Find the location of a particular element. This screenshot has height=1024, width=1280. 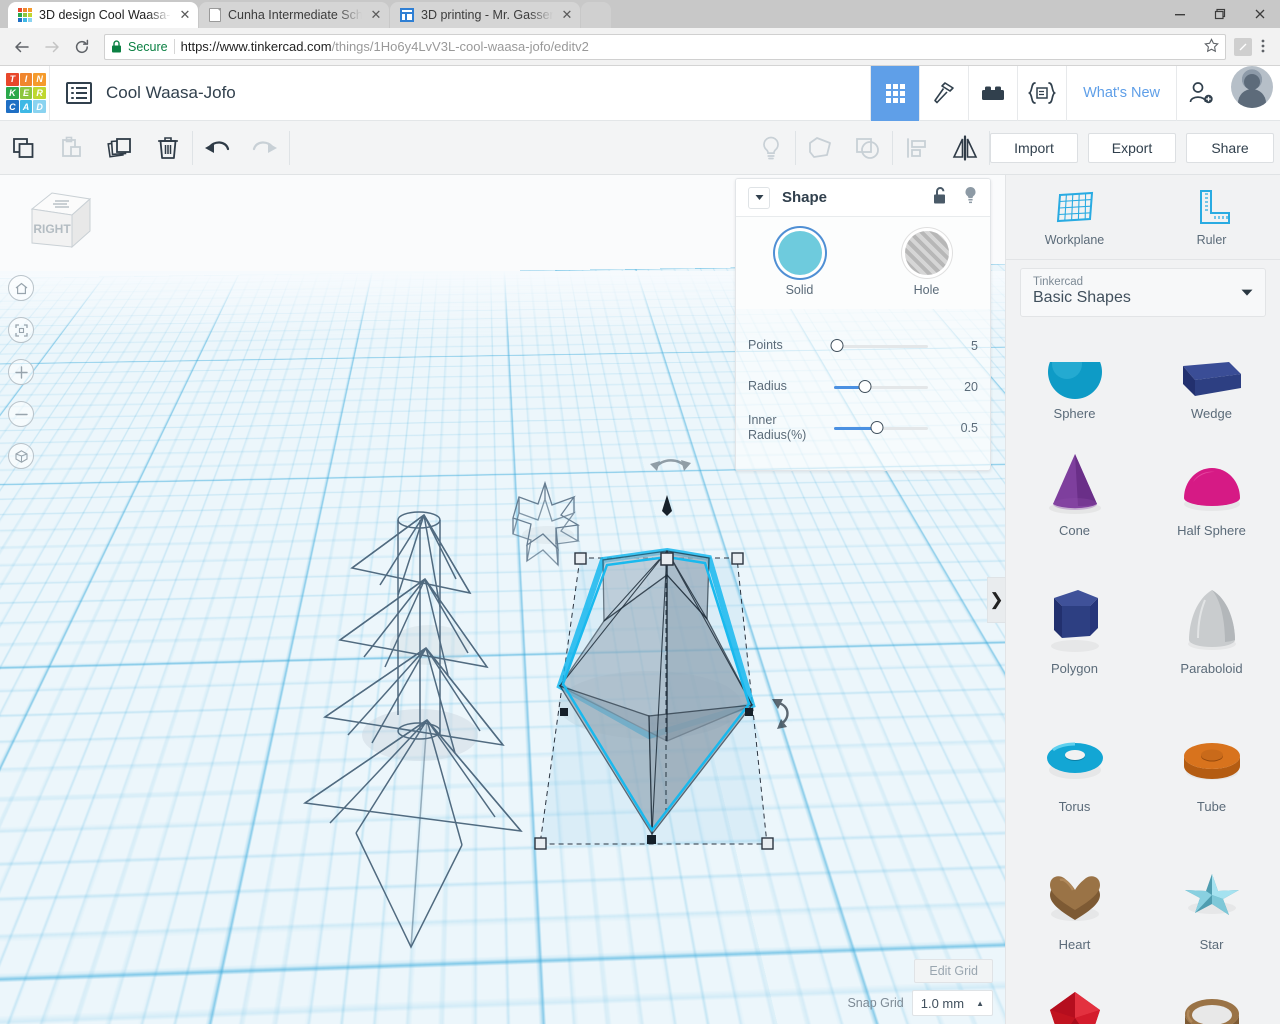

group-shapes-icon is located at coordinates (820, 148).